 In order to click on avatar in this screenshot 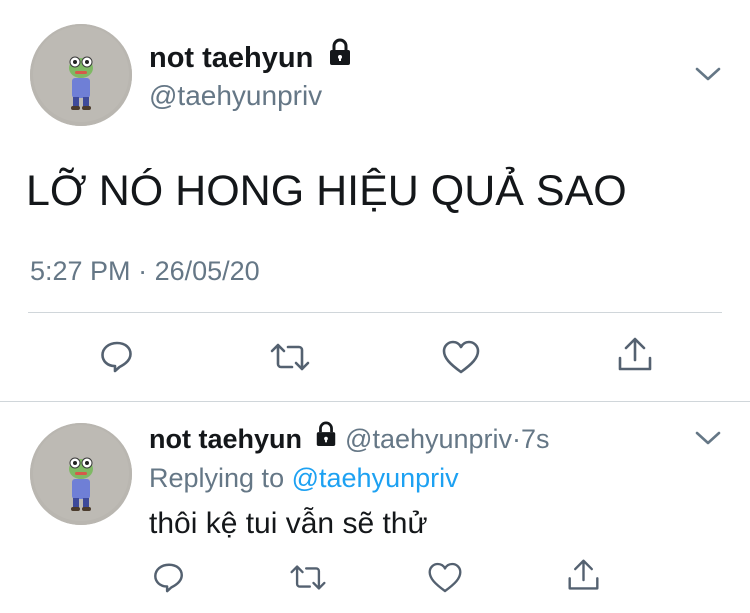, I will do `click(81, 75)`.